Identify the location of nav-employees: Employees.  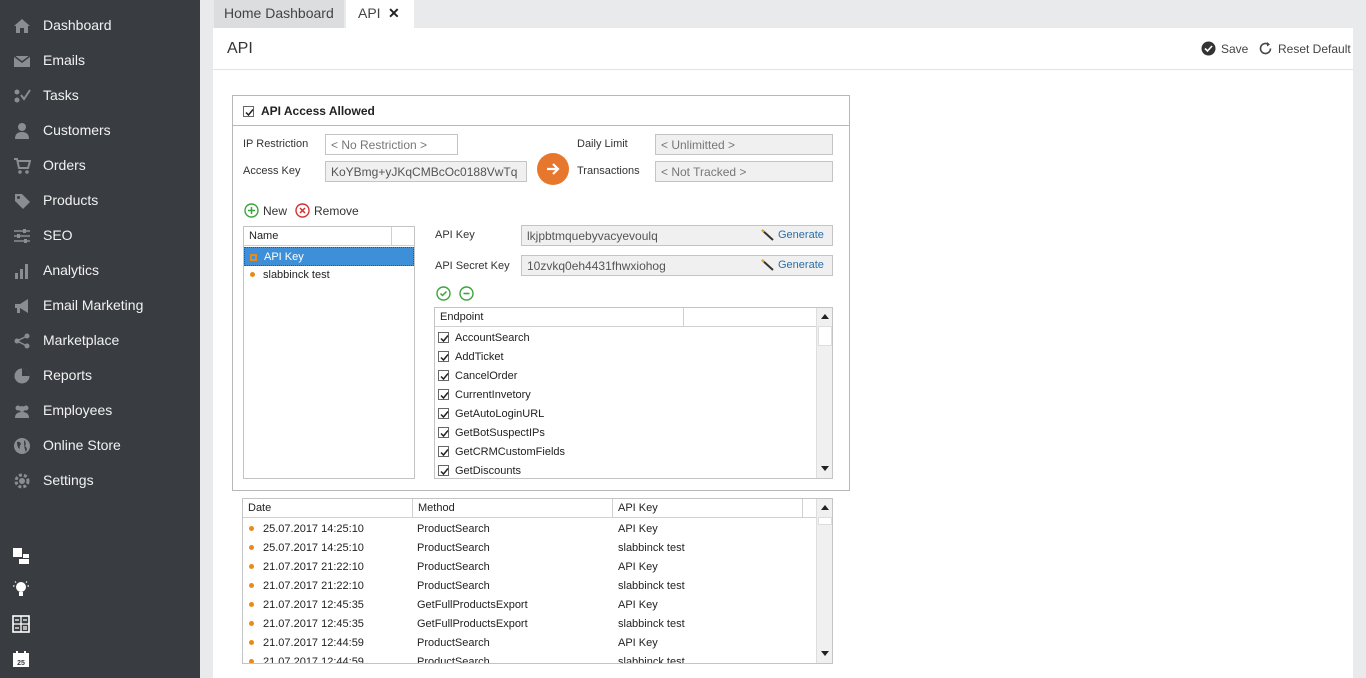
(100, 410).